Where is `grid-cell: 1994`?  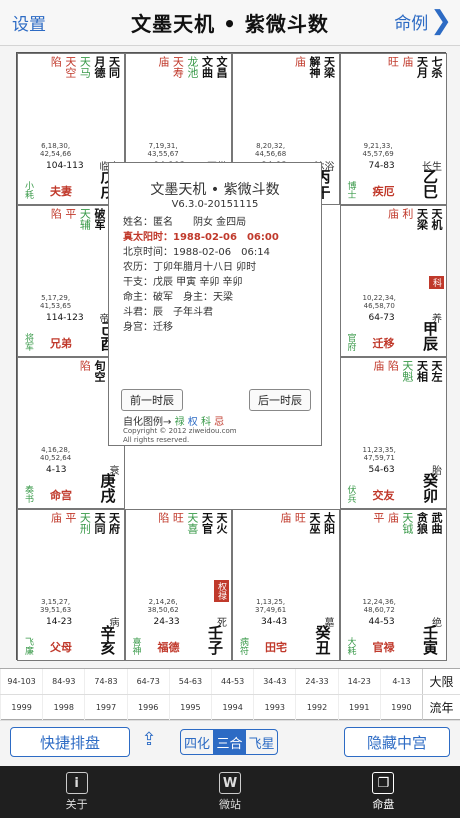 grid-cell: 1994 is located at coordinates (232, 707).